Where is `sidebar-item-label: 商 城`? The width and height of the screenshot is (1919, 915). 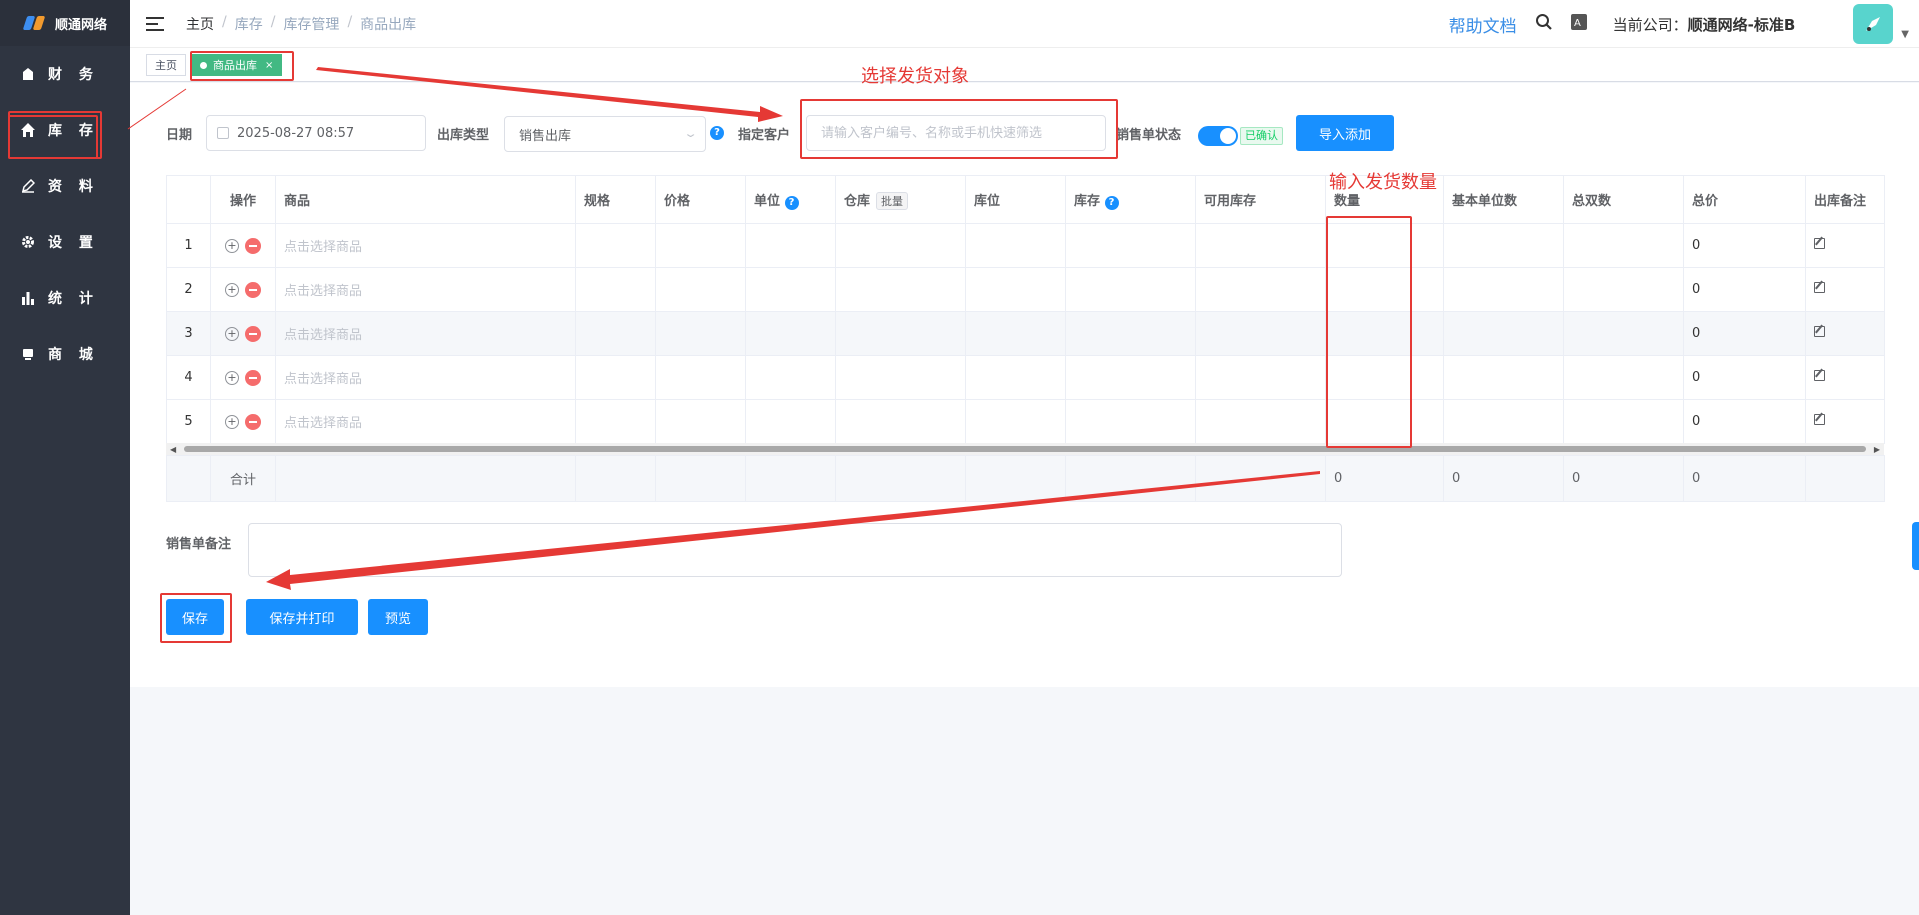
sidebar-item-label: 商 城 is located at coordinates (73, 355).